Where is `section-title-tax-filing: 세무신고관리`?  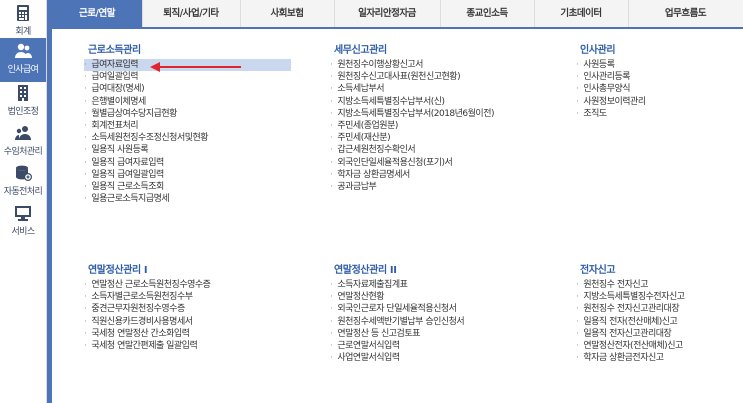
section-title-tax-filing: 세무신고관리 is located at coordinates (360, 50).